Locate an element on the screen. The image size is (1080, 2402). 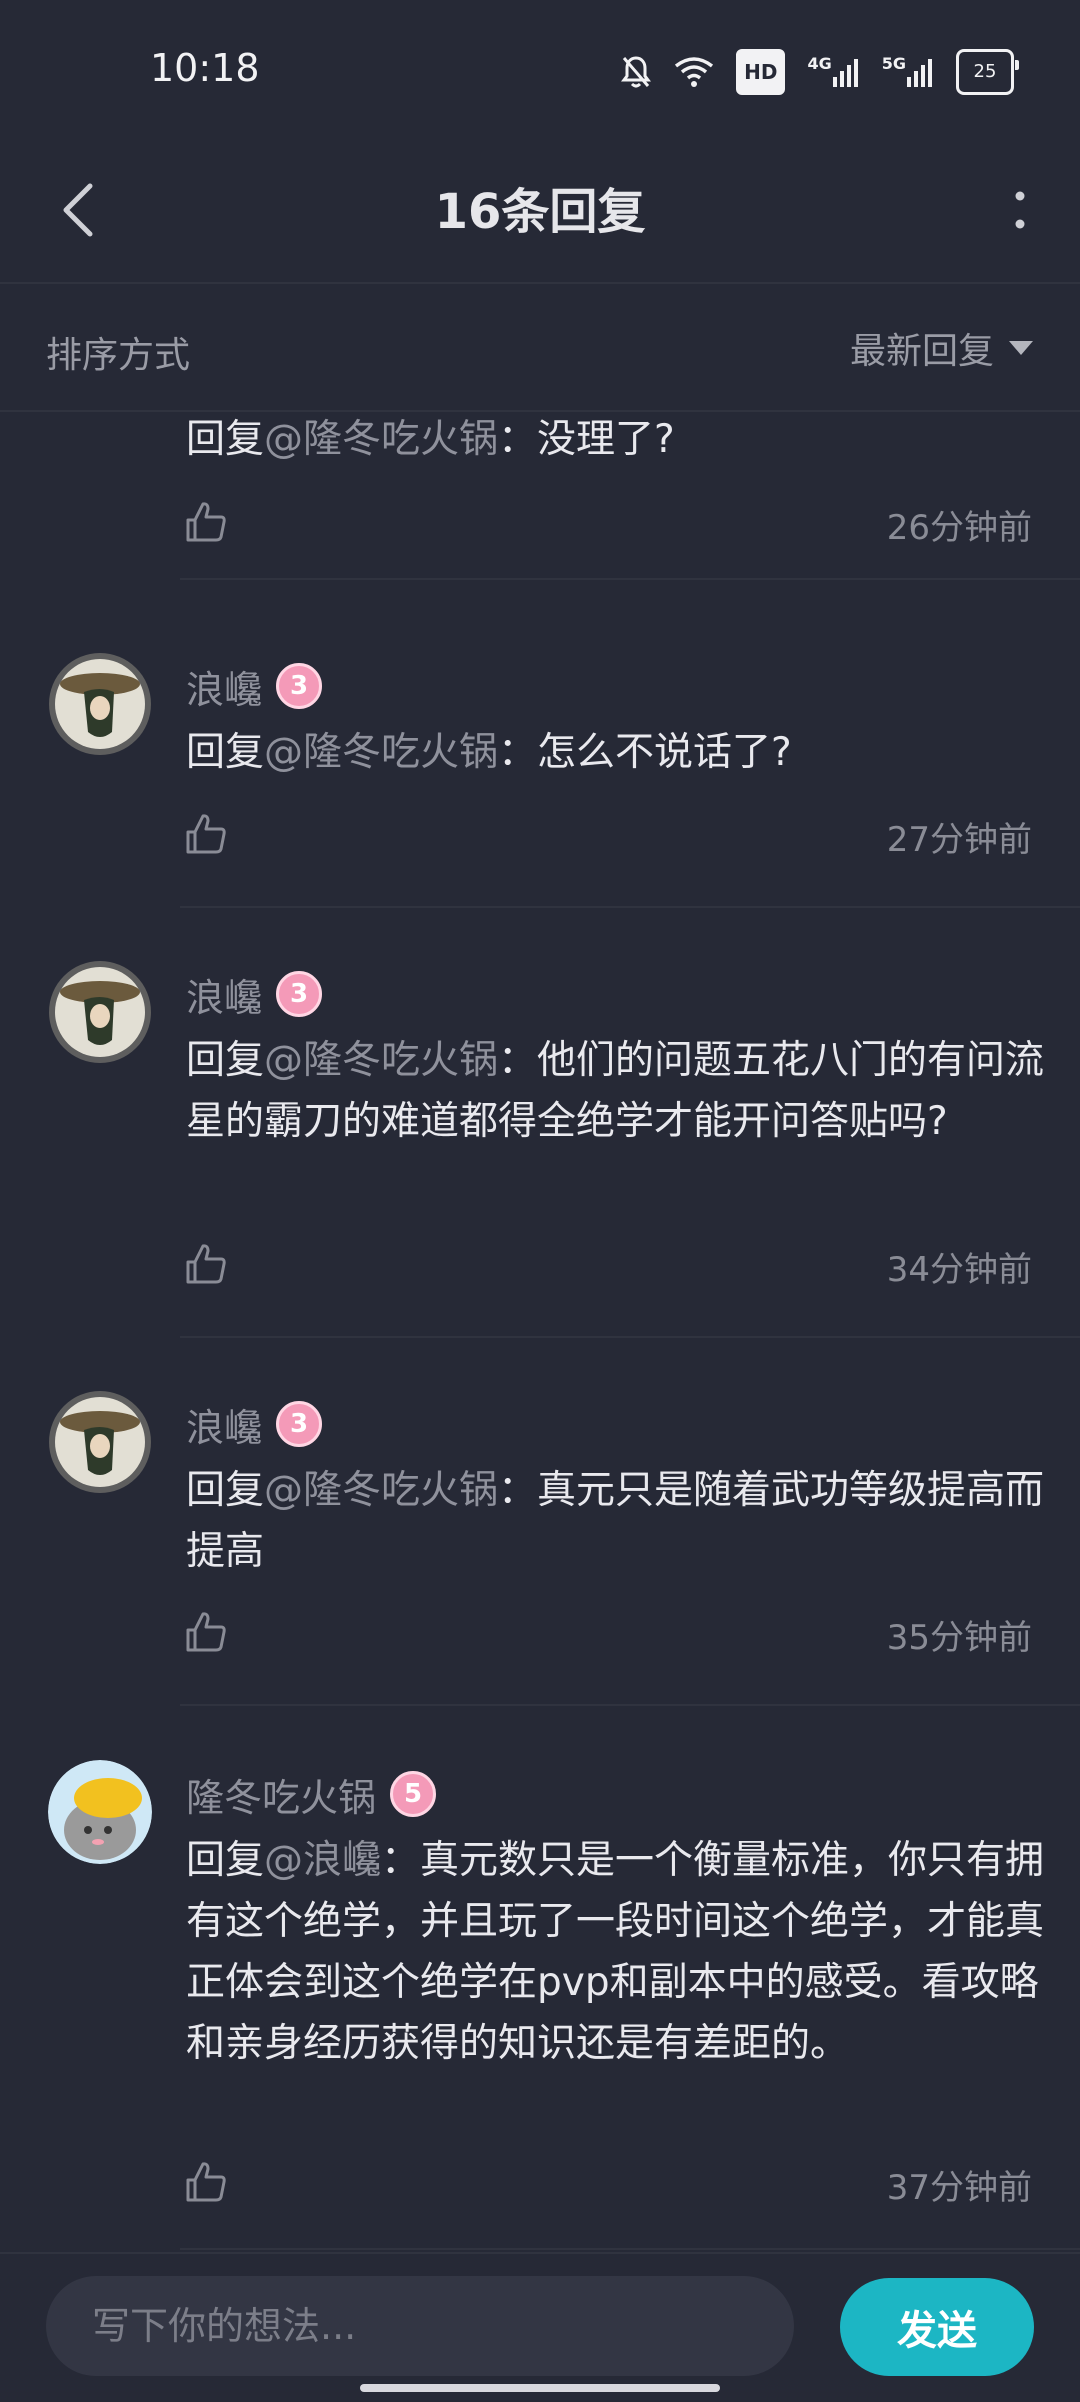
signal-4g-icon: 4G is located at coordinates (833, 72).